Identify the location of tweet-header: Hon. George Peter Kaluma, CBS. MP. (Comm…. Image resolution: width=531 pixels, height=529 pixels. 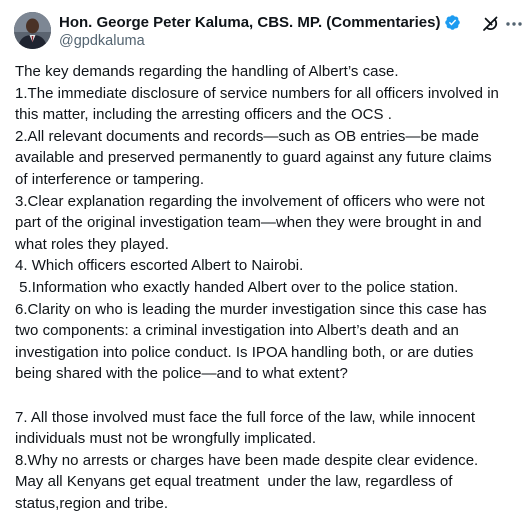
(268, 32).